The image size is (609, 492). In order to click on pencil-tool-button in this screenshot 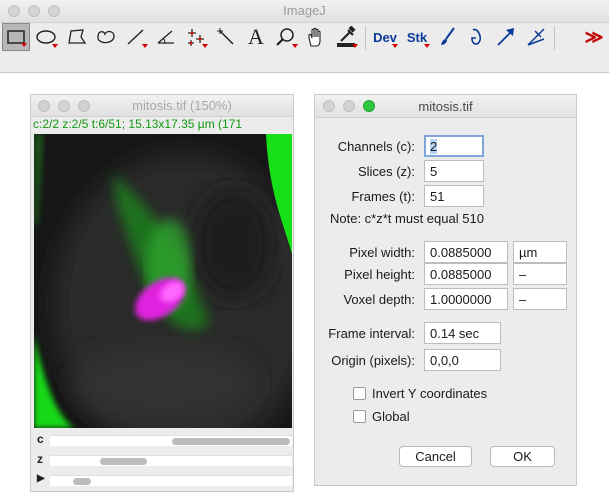, I will do `click(476, 37)`.